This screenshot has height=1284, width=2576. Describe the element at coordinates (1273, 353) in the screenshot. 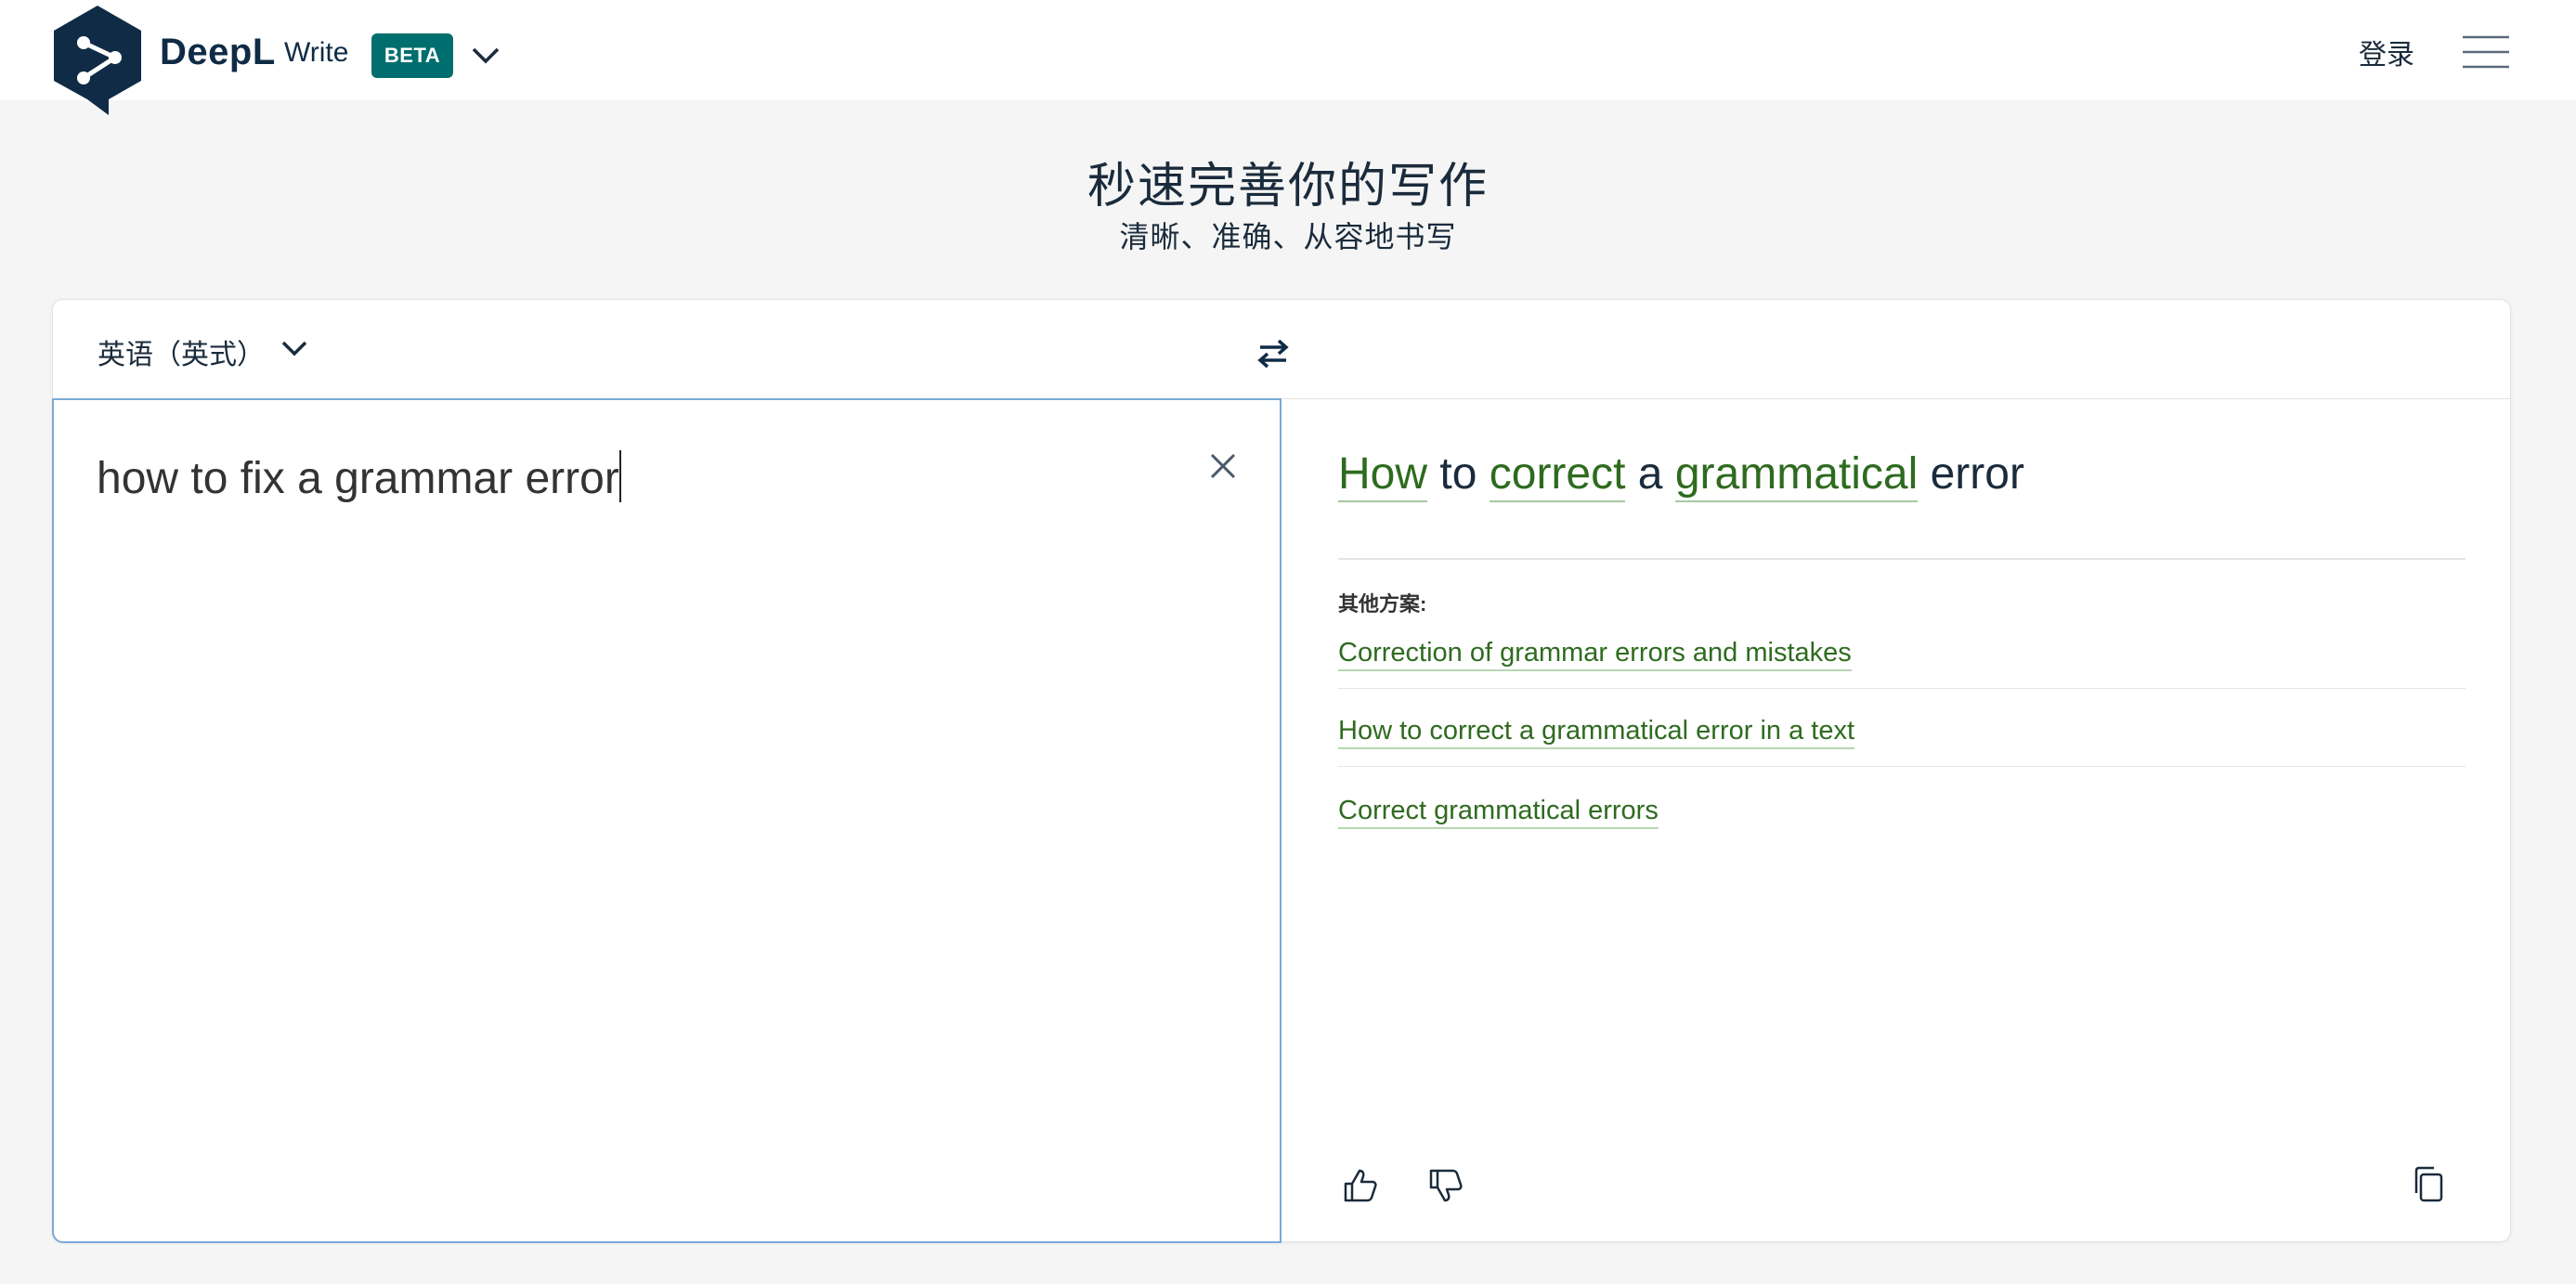

I see `swap-arrows-icon` at that location.